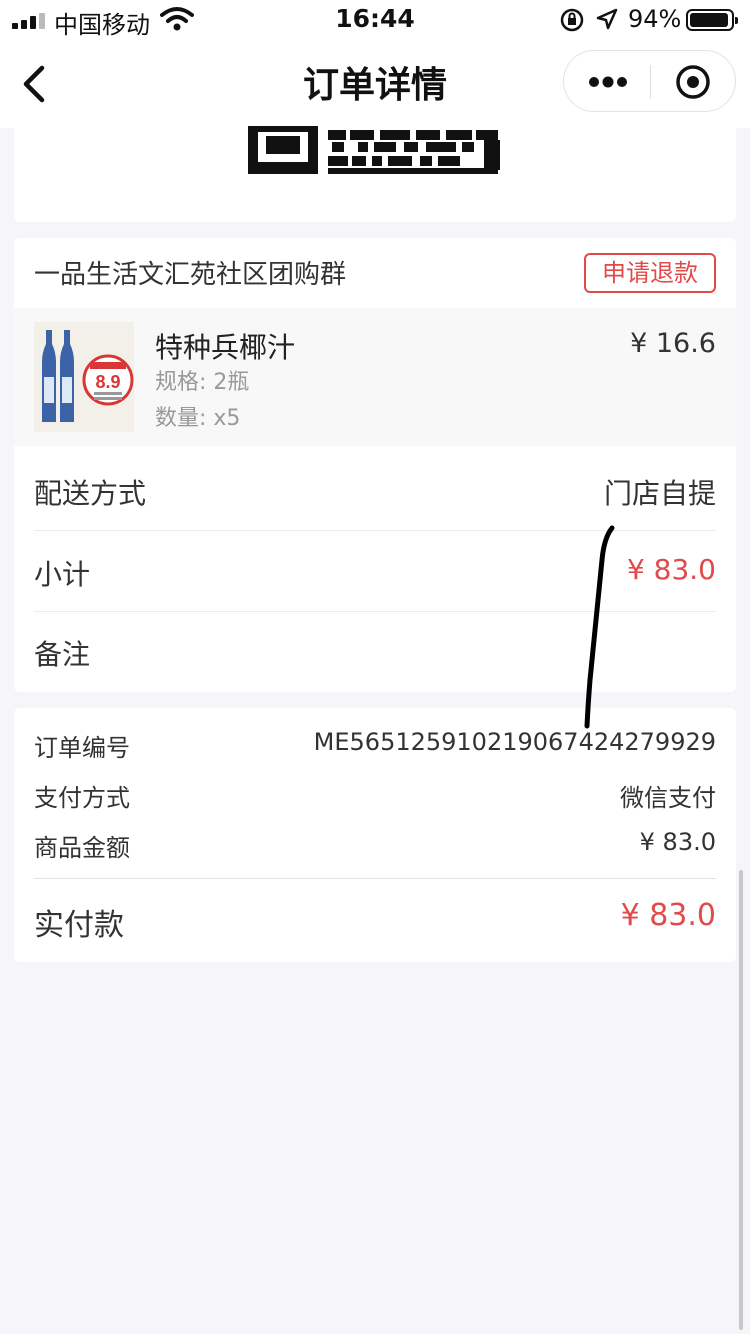 The image size is (750, 1334). I want to click on paid-amount-row: 实付款 ¥ 83.0, so click(375, 920).